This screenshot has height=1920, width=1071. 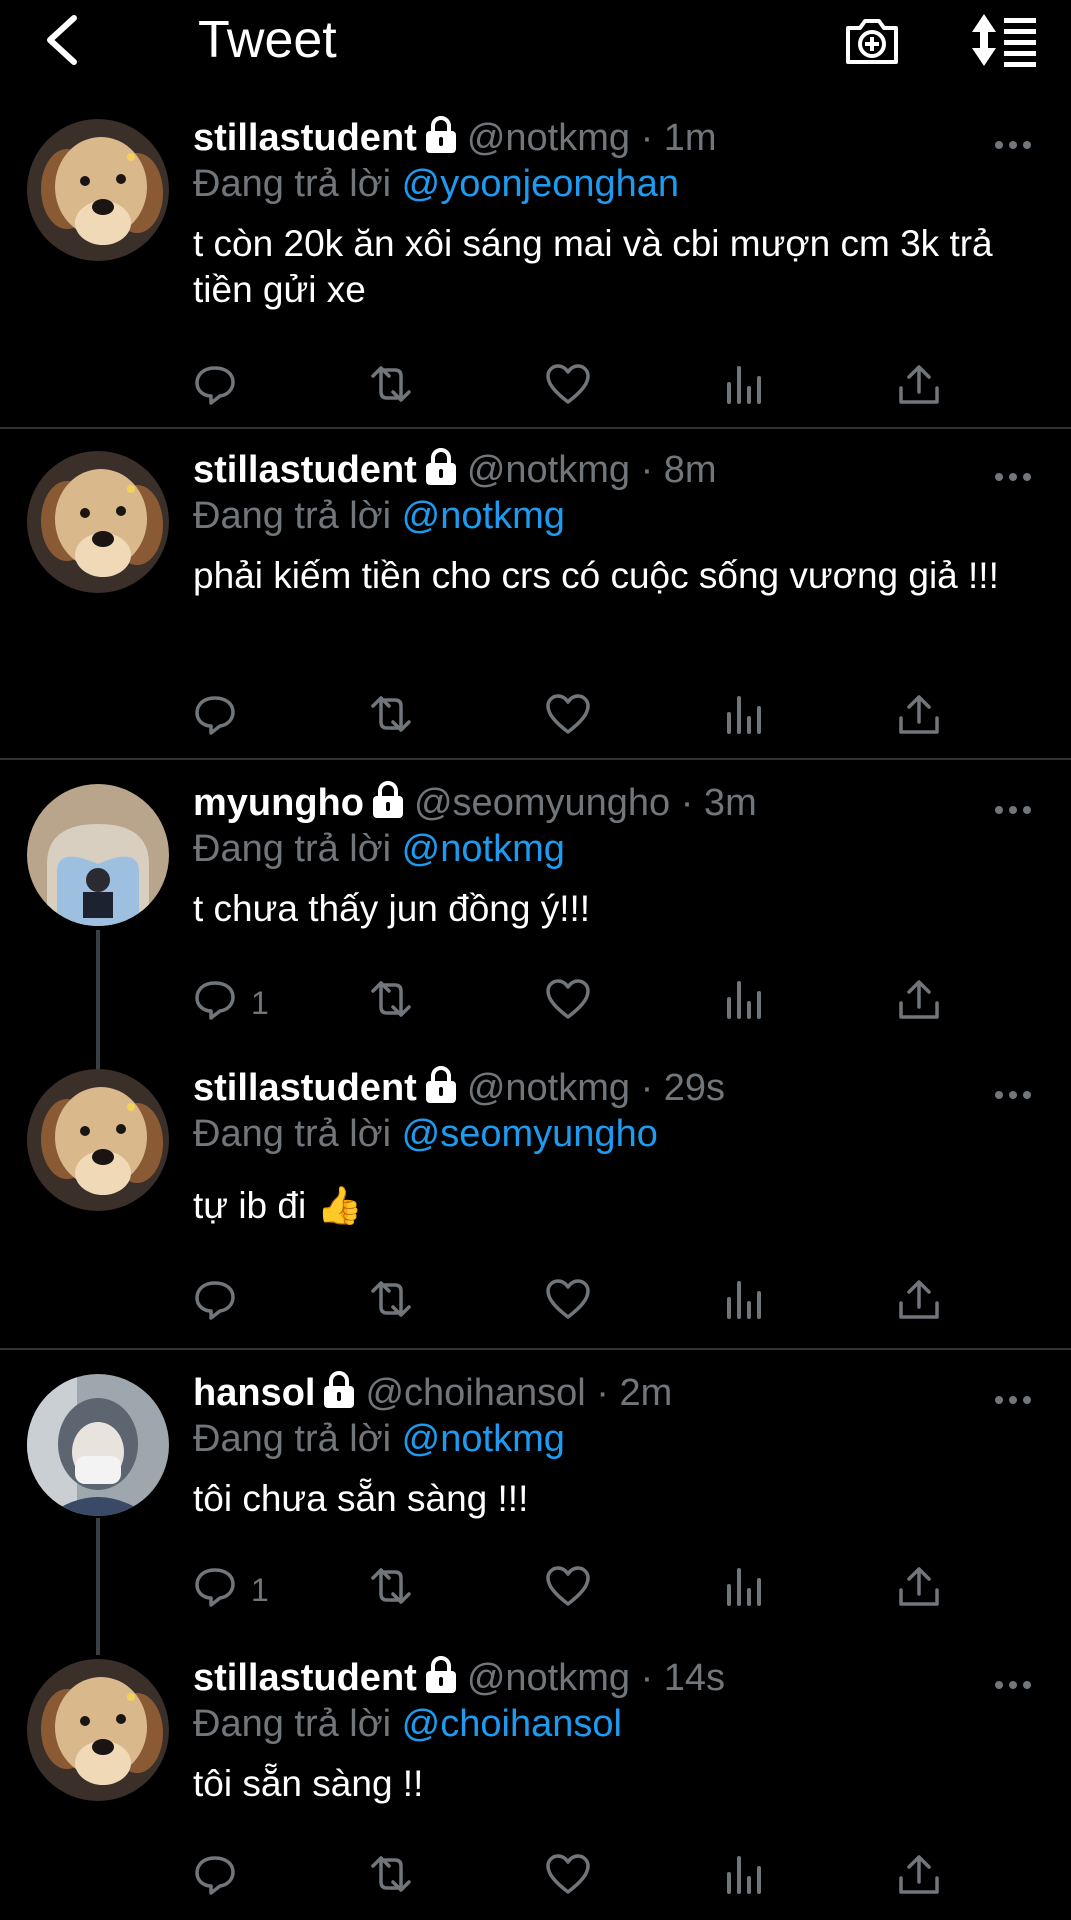 I want to click on reply-context: Đang trả lời @seomyungho, so click(x=622, y=1134).